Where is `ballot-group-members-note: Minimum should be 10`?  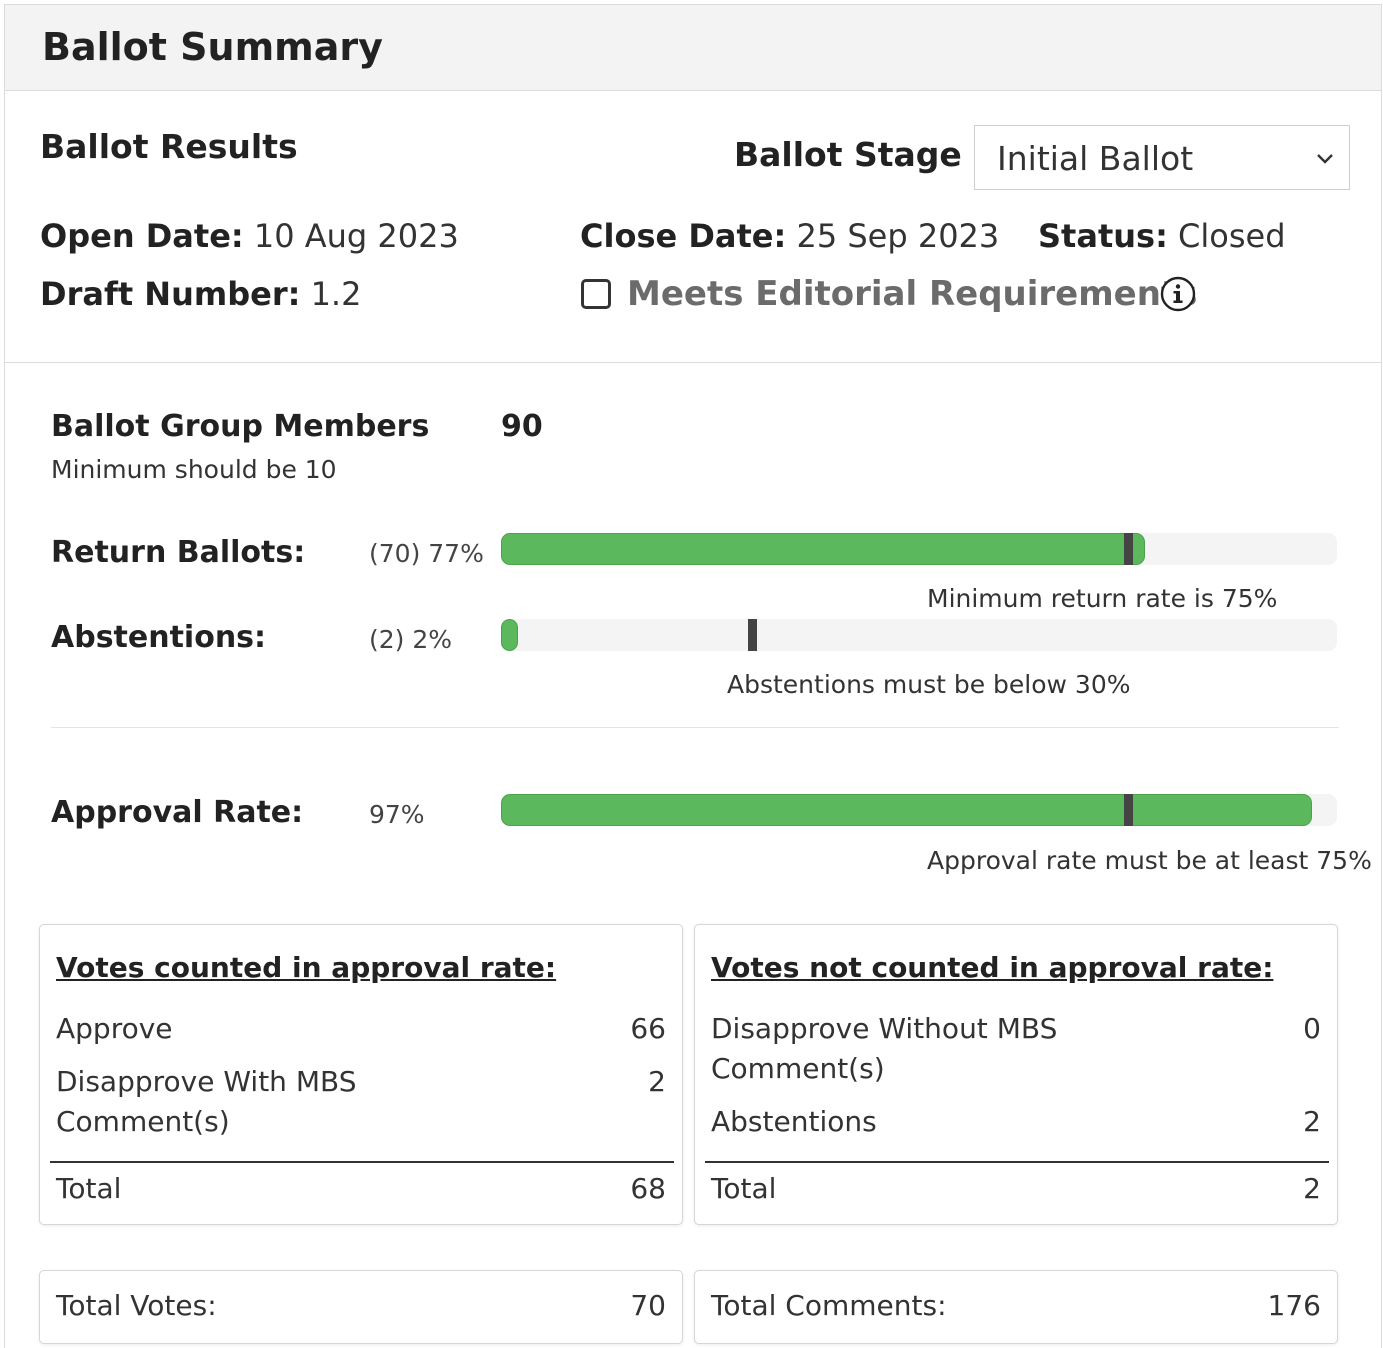
ballot-group-members-note: Minimum should be 10 is located at coordinates (194, 469).